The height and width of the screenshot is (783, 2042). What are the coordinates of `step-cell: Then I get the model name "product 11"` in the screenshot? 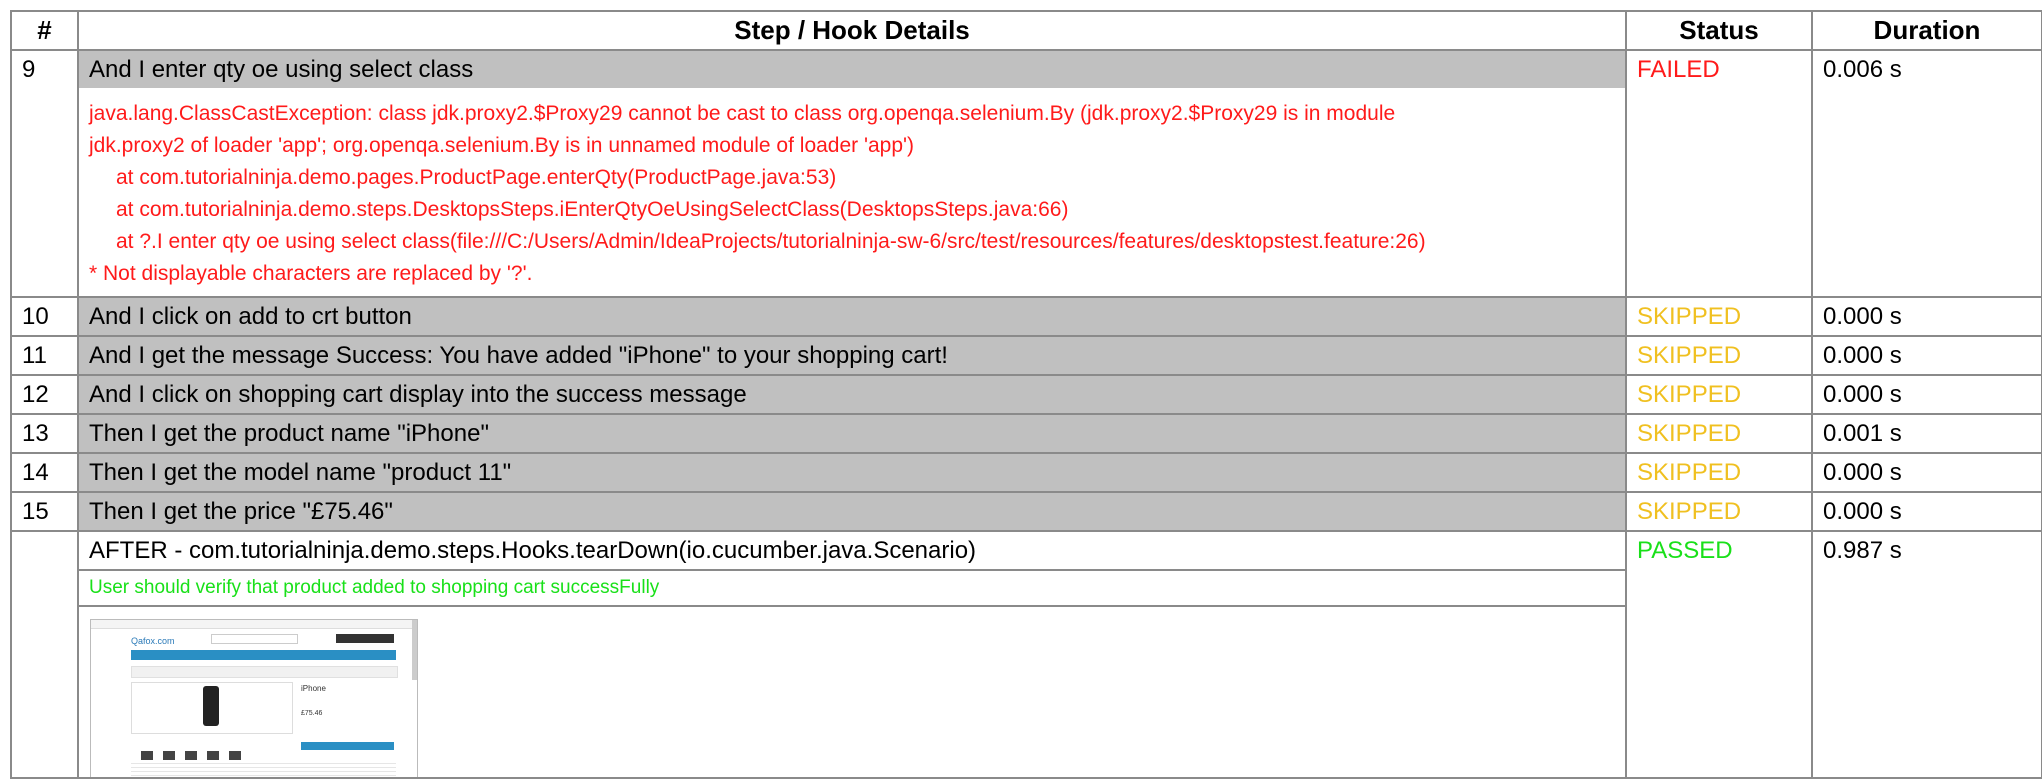 It's located at (852, 472).